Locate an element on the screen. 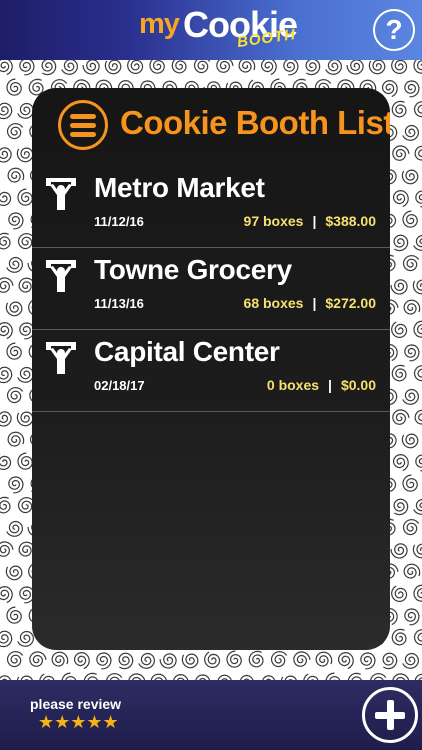 The height and width of the screenshot is (750, 422). panel-header: Cookie Booth List is located at coordinates (211, 127).